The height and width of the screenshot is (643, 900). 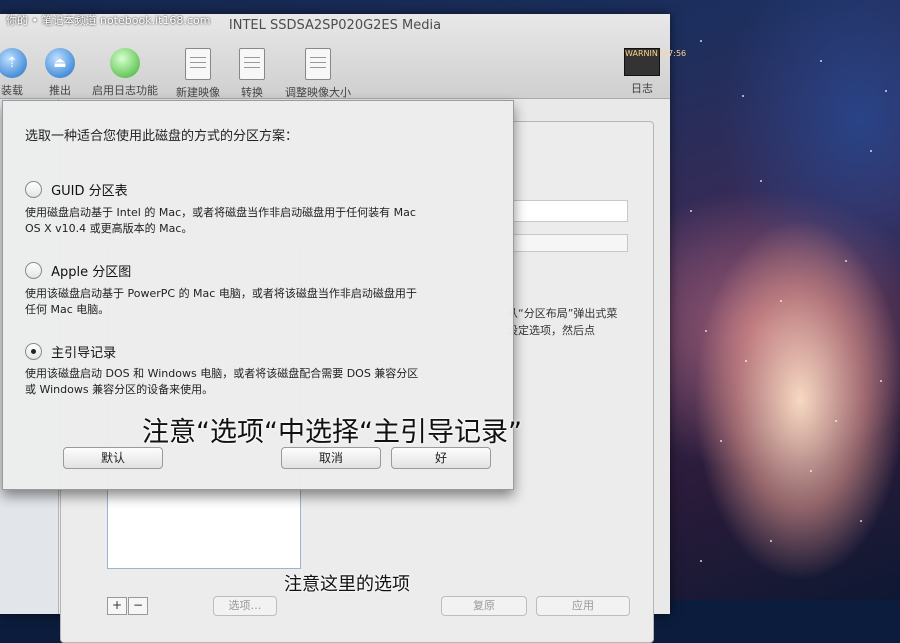 I want to click on toolbar-convert-button: 转换, so click(x=252, y=74).